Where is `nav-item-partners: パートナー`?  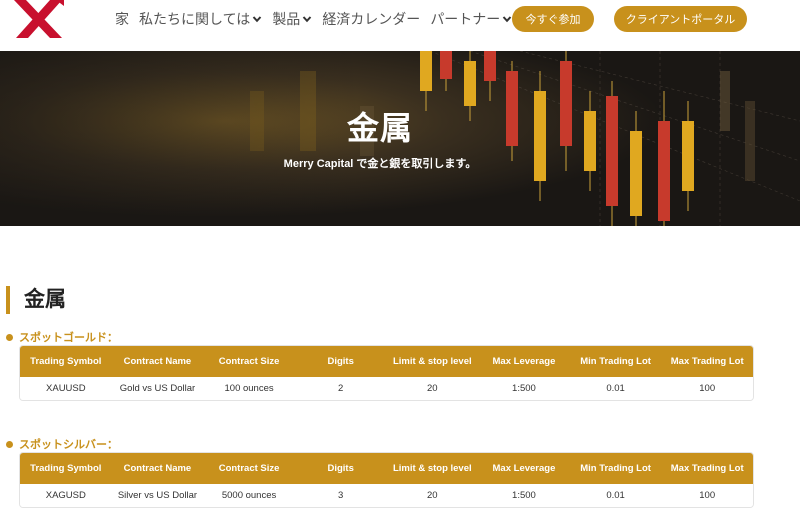
nav-item-partners: パートナー is located at coordinates (471, 19).